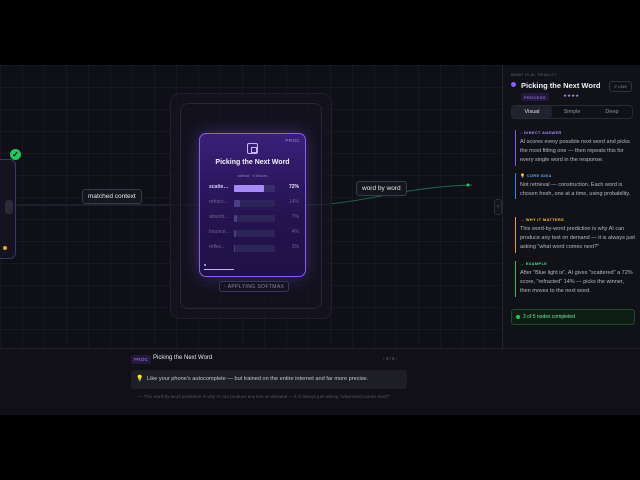 This screenshot has width=640, height=480. I want to click on section-heading-text: DIRECT ANSWER, so click(543, 132).